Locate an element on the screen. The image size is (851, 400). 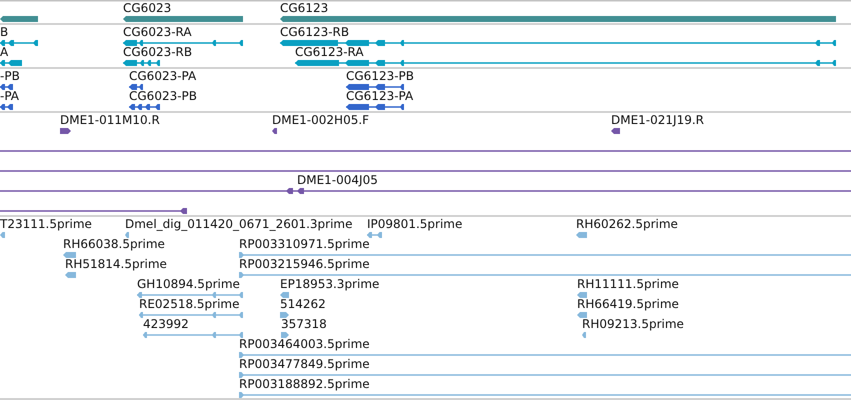
feature-label: RP003310971.5prime is located at coordinates (304, 244).